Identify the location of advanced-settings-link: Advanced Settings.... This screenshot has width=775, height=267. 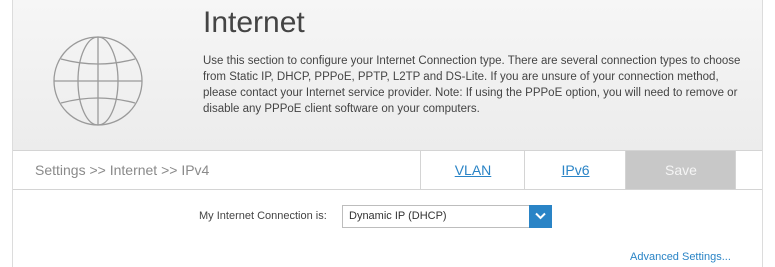
(680, 257).